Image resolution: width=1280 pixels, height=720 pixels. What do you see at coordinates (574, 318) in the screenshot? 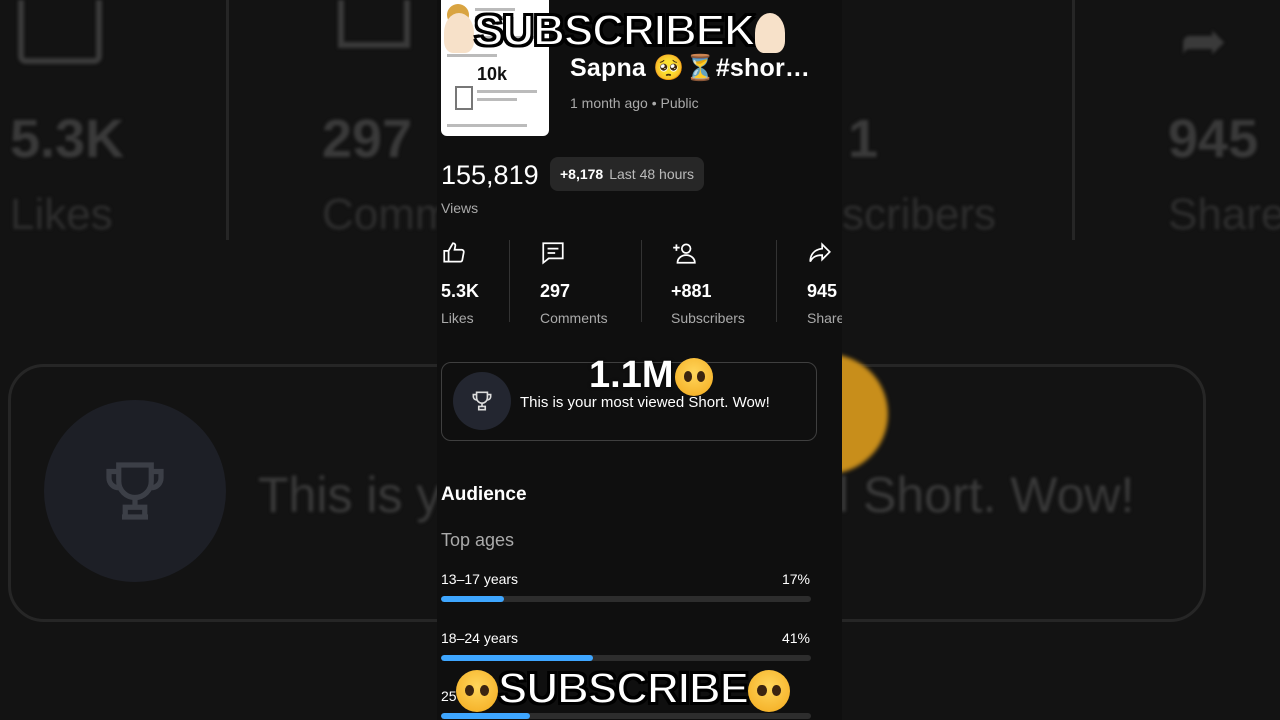
I see `stat-label: Comments` at bounding box center [574, 318].